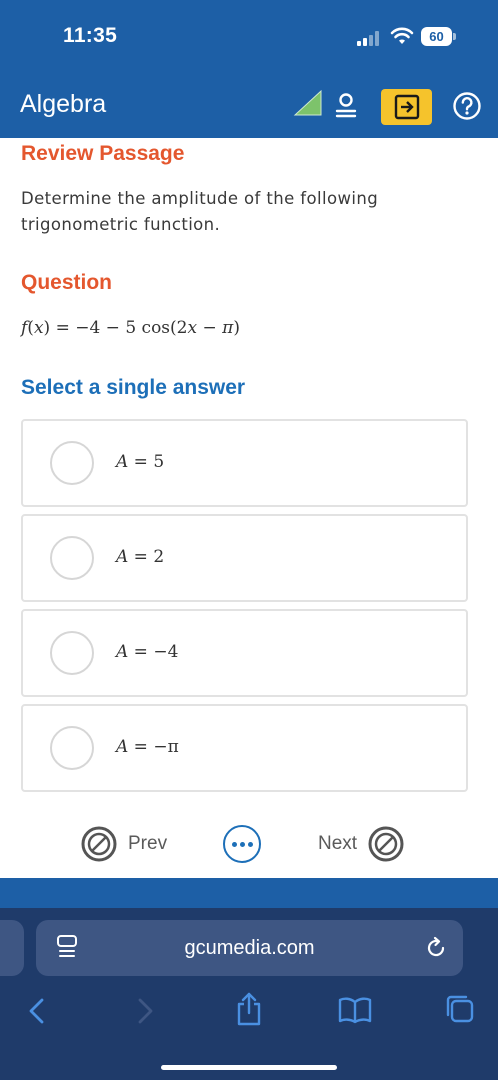  What do you see at coordinates (460, 1009) in the screenshot?
I see `tabs-icon` at bounding box center [460, 1009].